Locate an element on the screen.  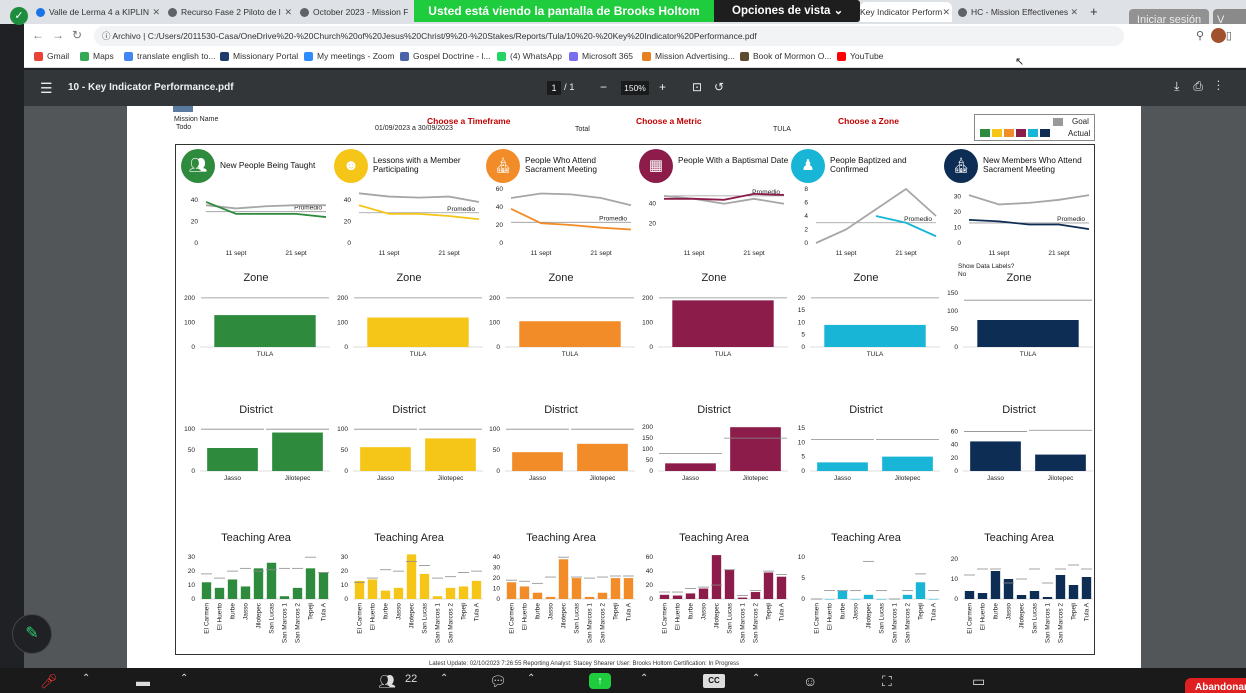
choose-metric-label: Choose a Metric is located at coordinates (669, 121).